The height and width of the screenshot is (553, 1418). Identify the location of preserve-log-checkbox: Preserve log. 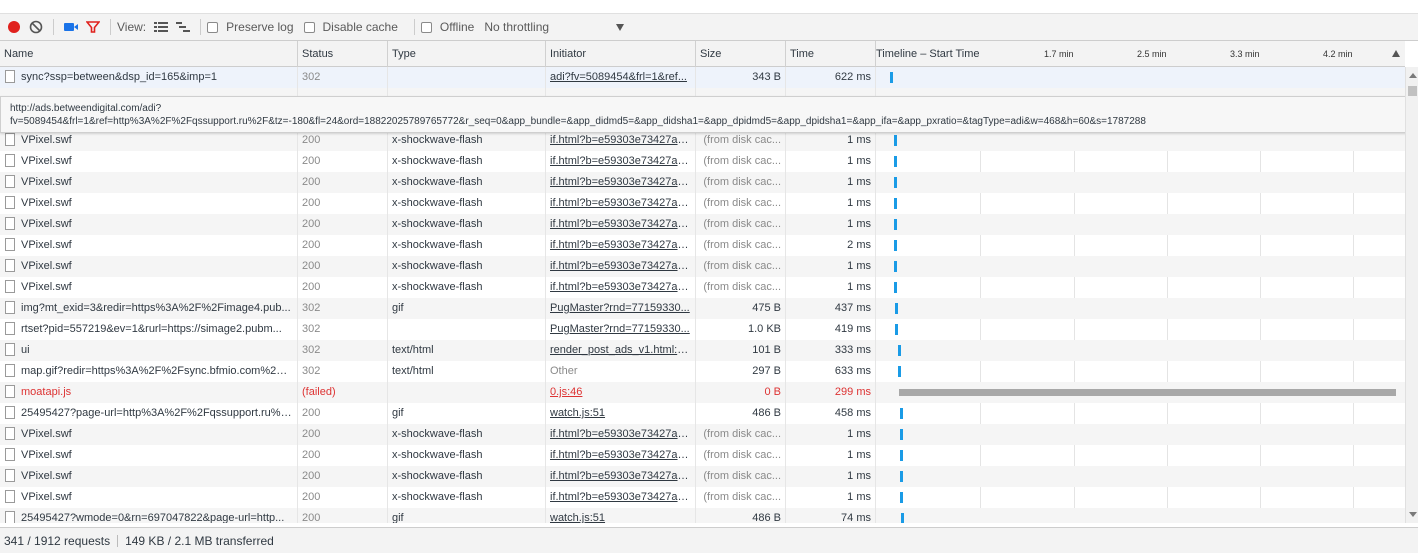
(250, 27).